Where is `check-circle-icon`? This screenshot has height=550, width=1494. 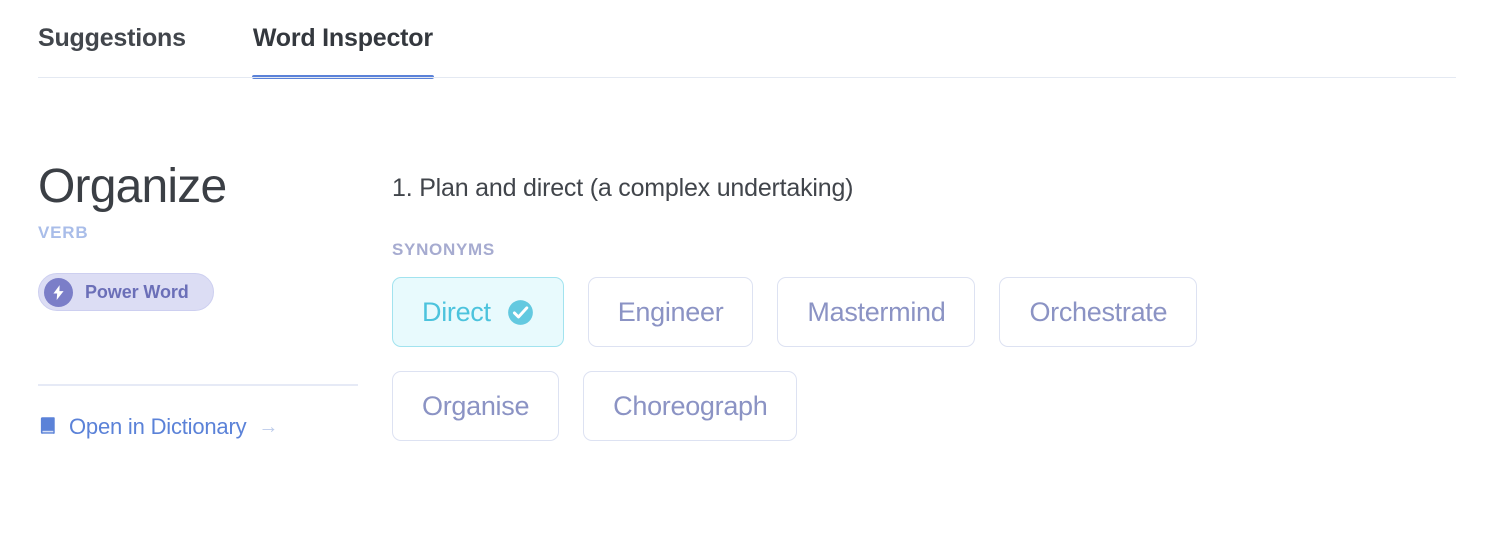
check-circle-icon is located at coordinates (520, 312).